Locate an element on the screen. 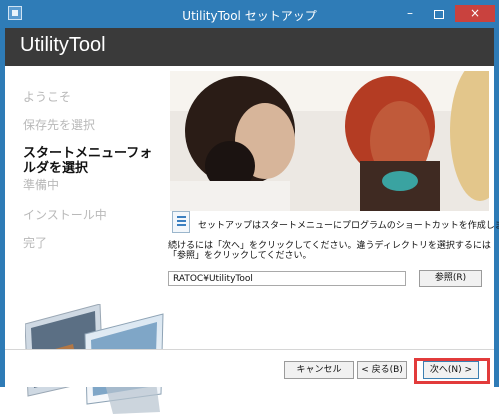 This screenshot has height=414, width=499. step-select-destination: 保存先を選択 is located at coordinates (59, 125).